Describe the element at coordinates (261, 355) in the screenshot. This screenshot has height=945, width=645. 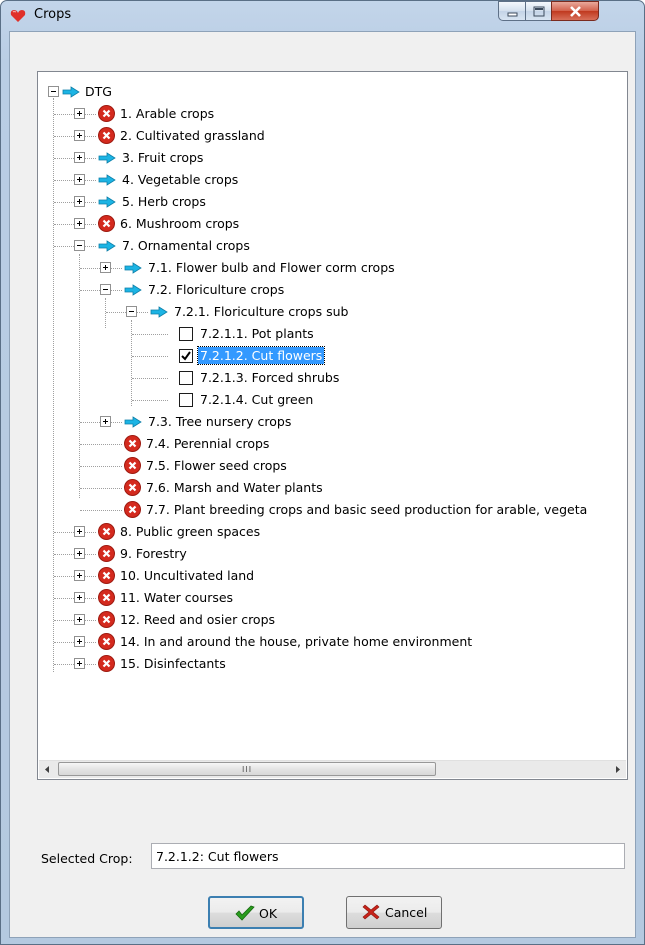
I see `tree-node-label-selected: 7.2.1.2. Cut flowers` at that location.